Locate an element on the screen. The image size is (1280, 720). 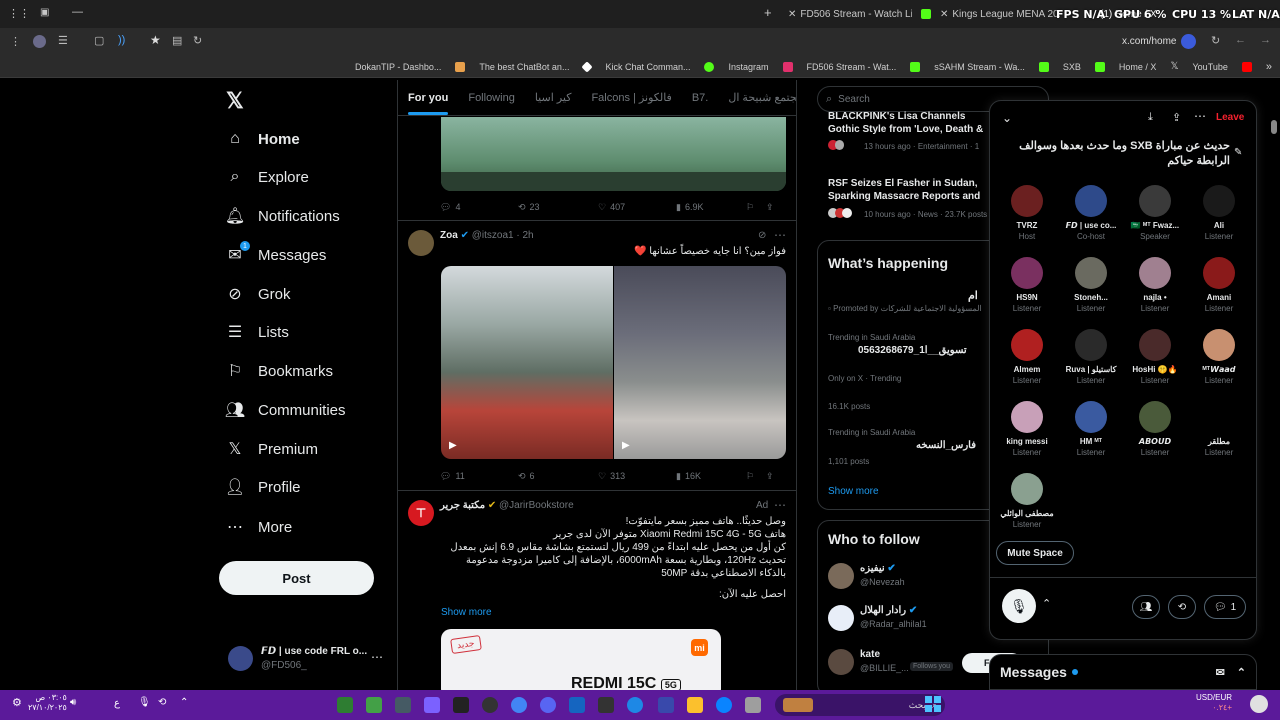
author-handle: @itszoa1 is located at coordinates (493, 235).